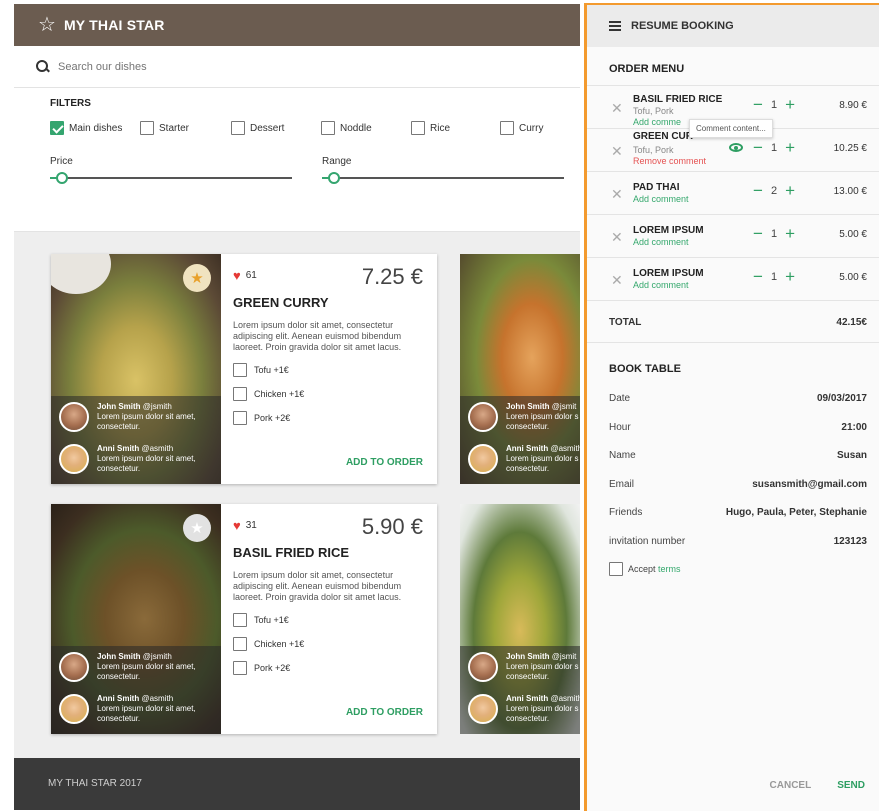  I want to click on quantity-value: 1, so click(774, 233).